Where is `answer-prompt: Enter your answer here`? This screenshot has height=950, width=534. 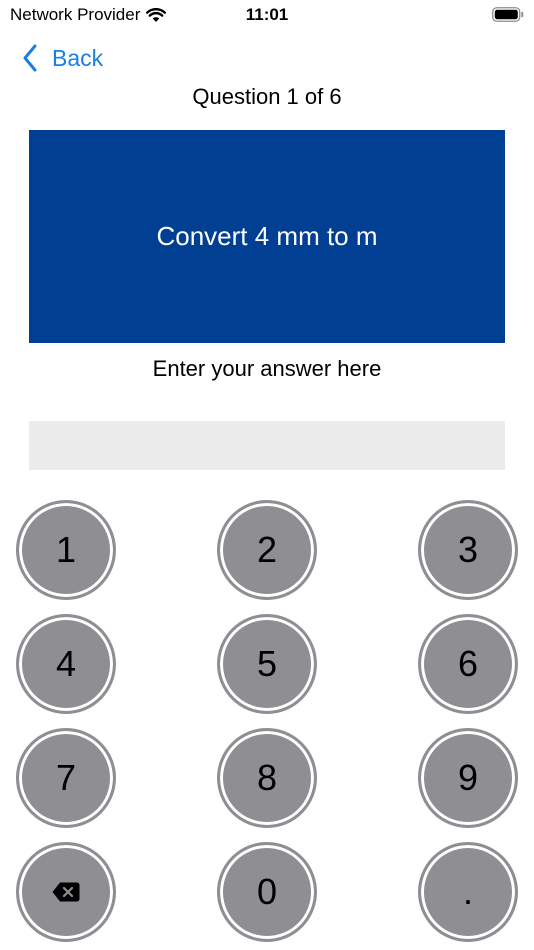
answer-prompt: Enter your answer here is located at coordinates (267, 368).